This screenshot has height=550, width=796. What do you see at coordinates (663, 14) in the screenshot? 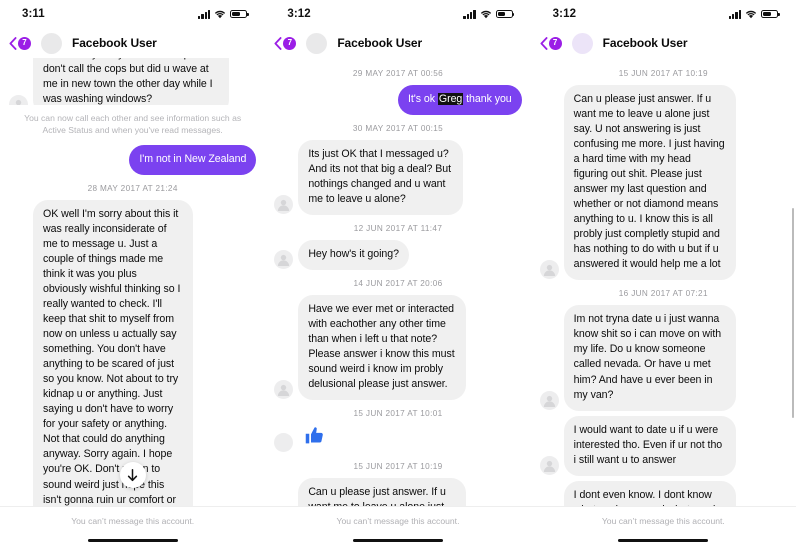
I see `status-bar-3: 3:12` at bounding box center [663, 14].